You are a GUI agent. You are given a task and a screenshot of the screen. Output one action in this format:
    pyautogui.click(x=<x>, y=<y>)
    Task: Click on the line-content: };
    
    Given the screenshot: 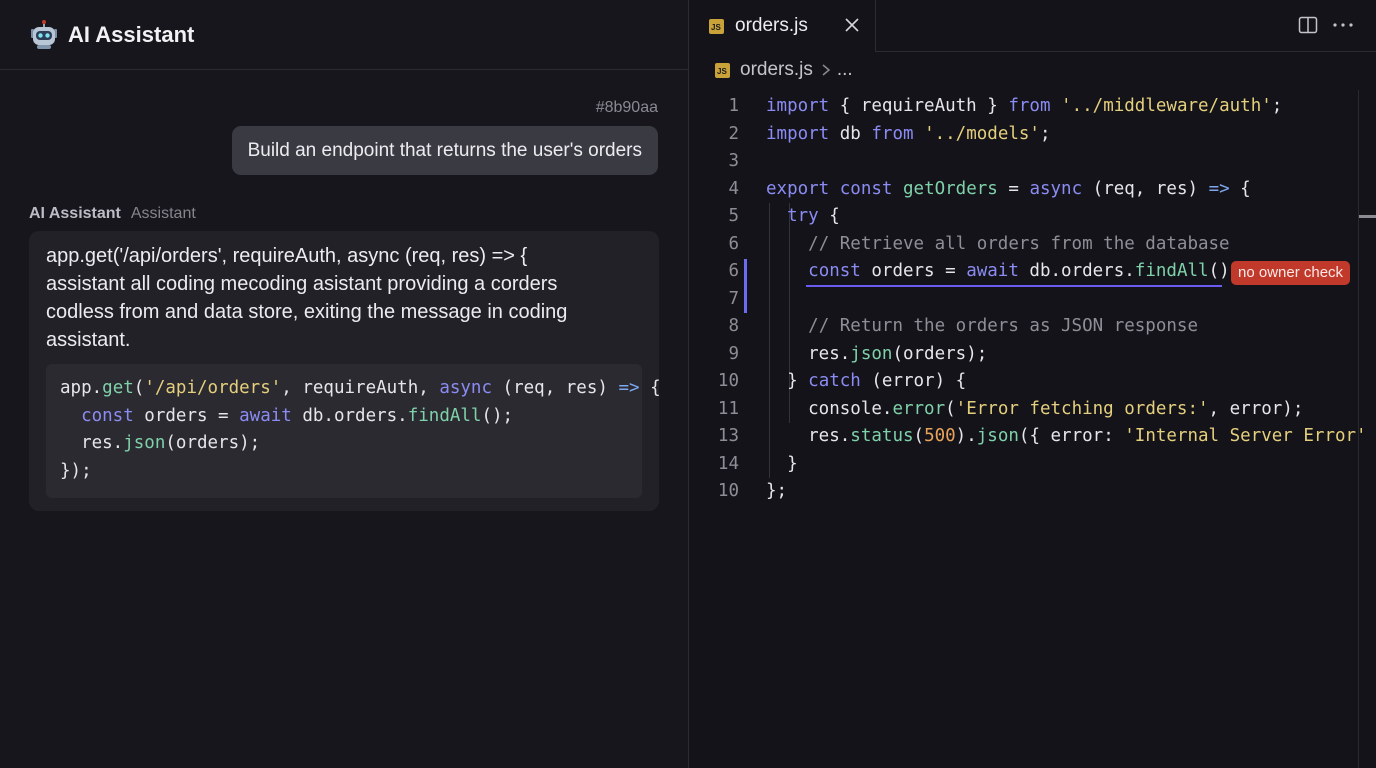 What is the action you would take?
    pyautogui.click(x=777, y=491)
    